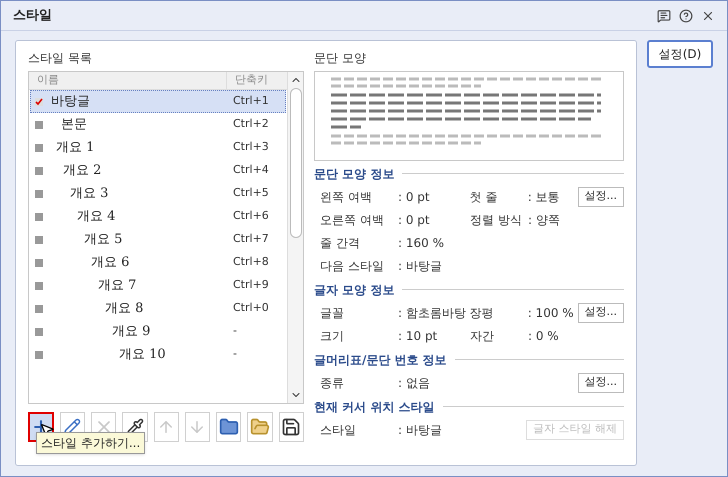 The image size is (728, 477). What do you see at coordinates (158, 170) in the screenshot?
I see `style-item: 개요 2 Ctrl+4` at bounding box center [158, 170].